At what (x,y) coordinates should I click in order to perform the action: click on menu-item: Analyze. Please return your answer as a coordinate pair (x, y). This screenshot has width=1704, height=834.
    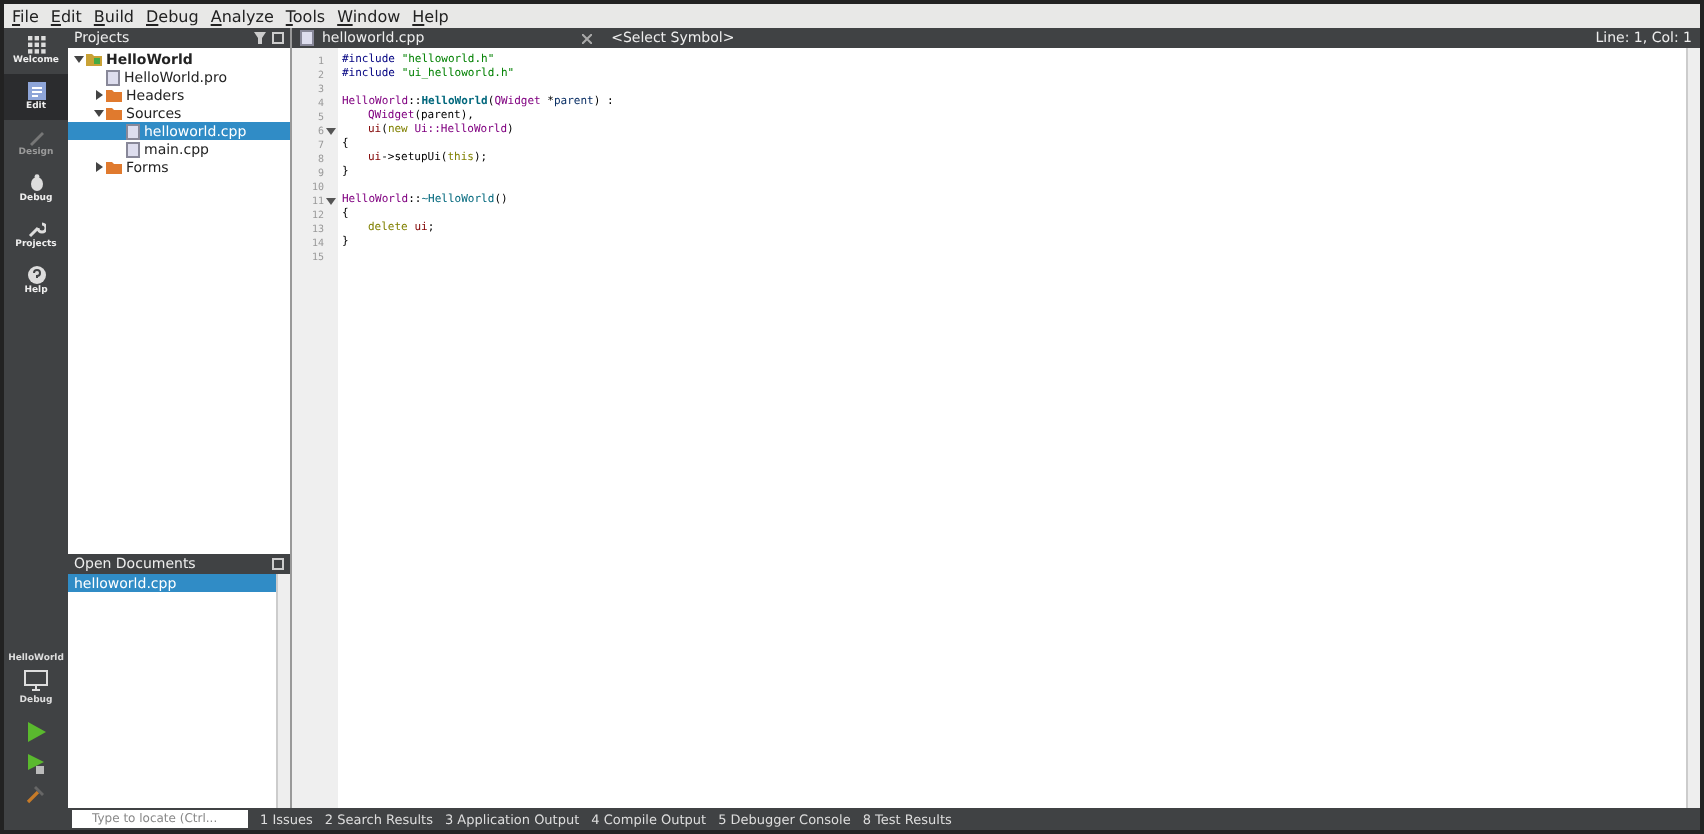
    Looking at the image, I should click on (242, 16).